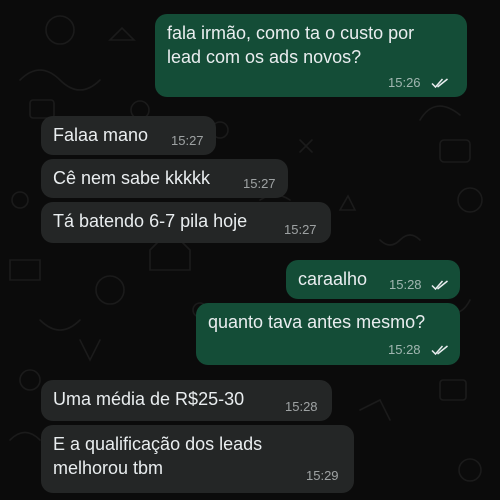 The image size is (500, 500). What do you see at coordinates (150, 221) in the screenshot?
I see `message-text: Tá batendo 6-7 pila hoje` at bounding box center [150, 221].